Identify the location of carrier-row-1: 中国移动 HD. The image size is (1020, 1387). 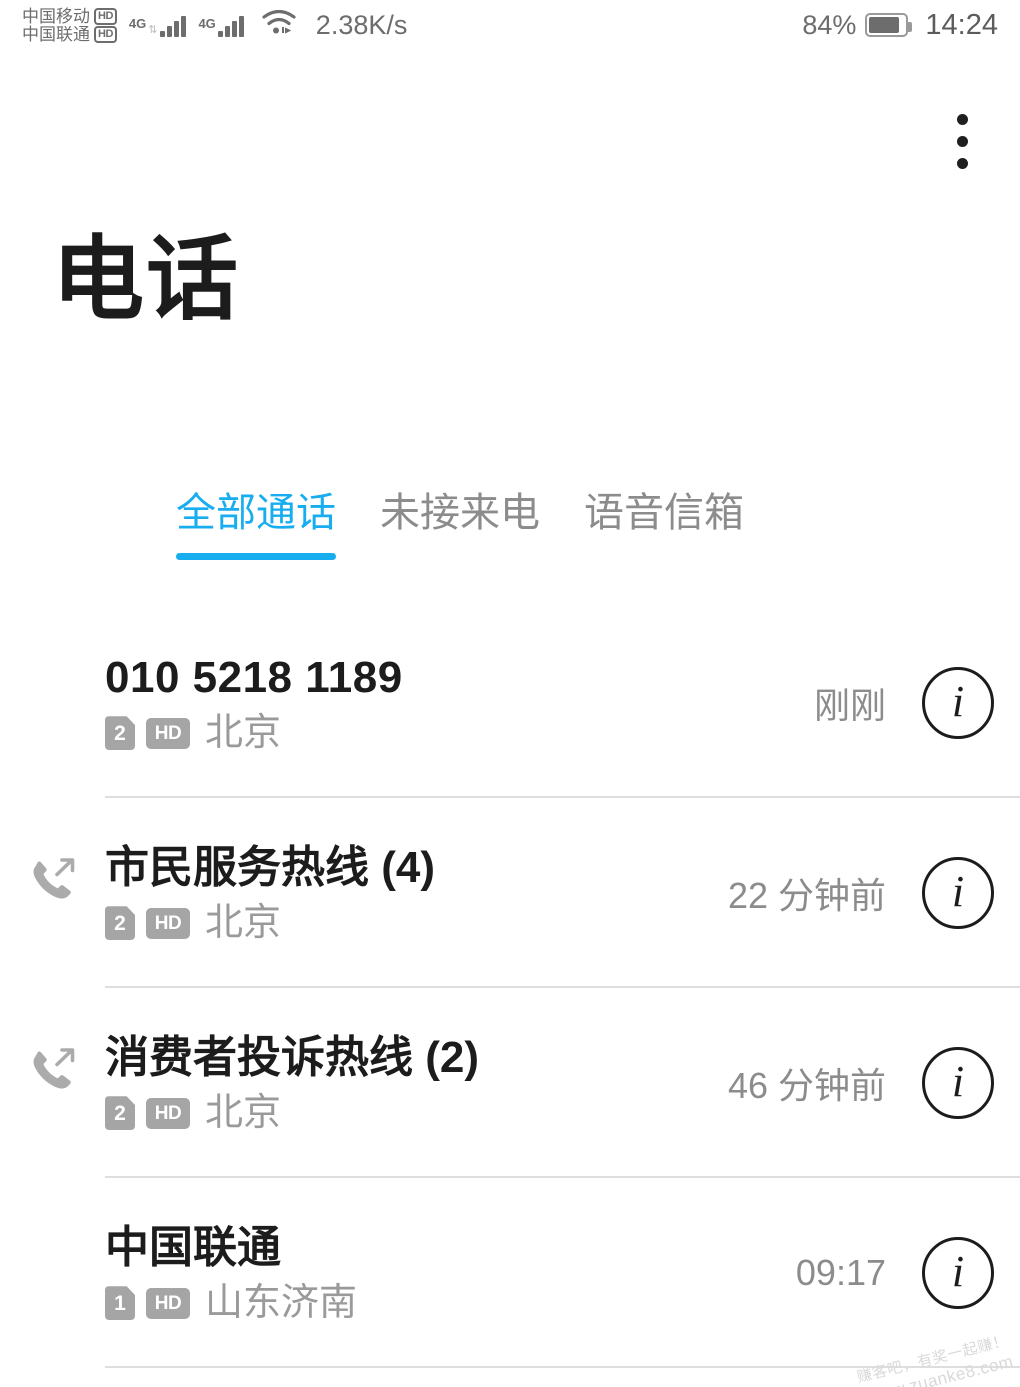
(69, 16).